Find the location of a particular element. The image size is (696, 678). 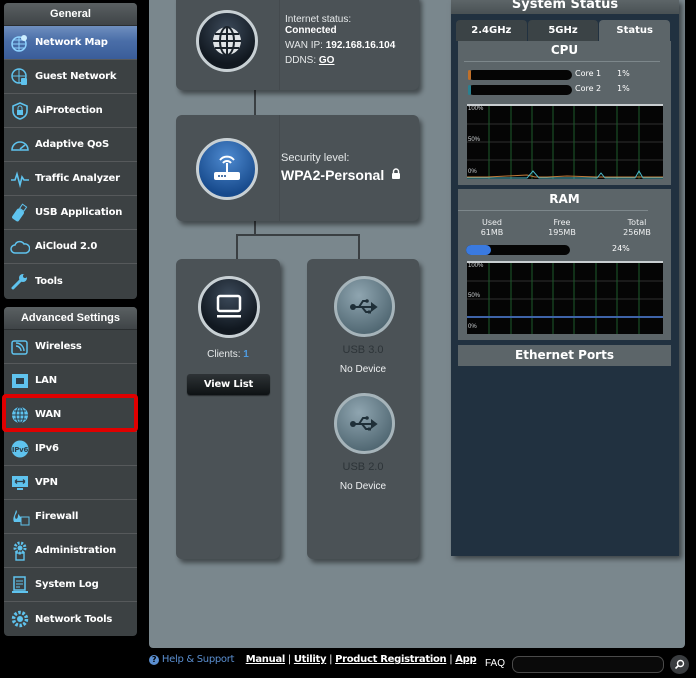

router-button is located at coordinates (227, 169).